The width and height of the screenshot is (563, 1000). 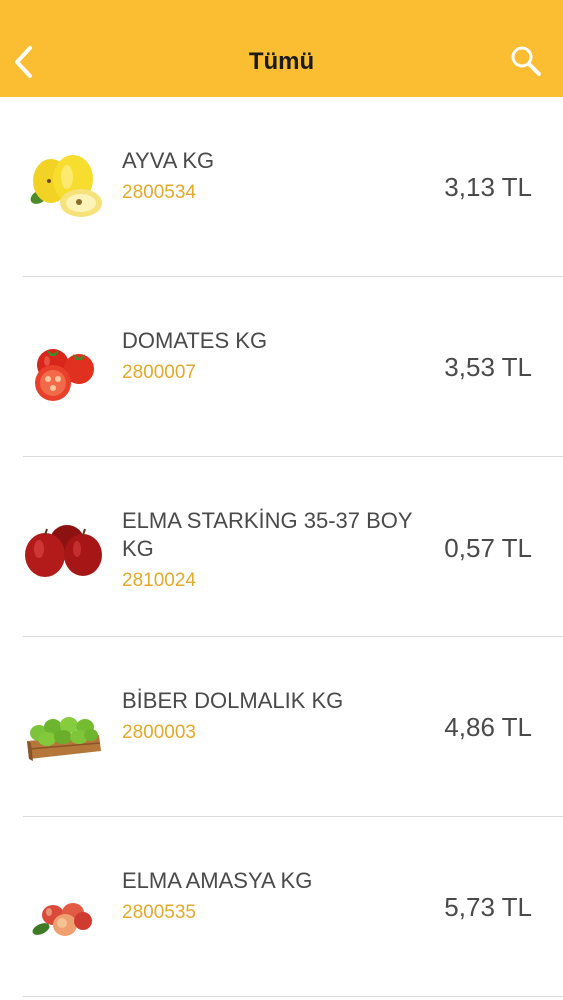 I want to click on product-code: 2800534, so click(x=159, y=192).